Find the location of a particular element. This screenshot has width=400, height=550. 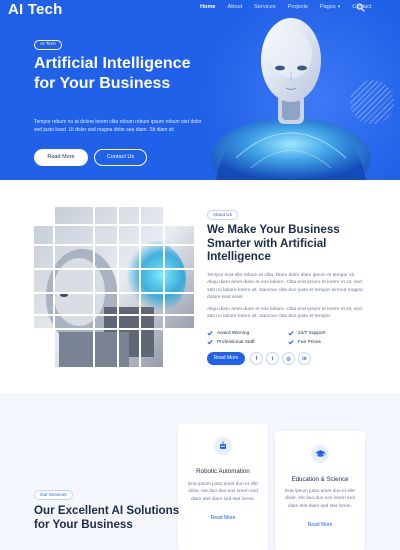

about-read-more-button: Read More is located at coordinates (226, 358).